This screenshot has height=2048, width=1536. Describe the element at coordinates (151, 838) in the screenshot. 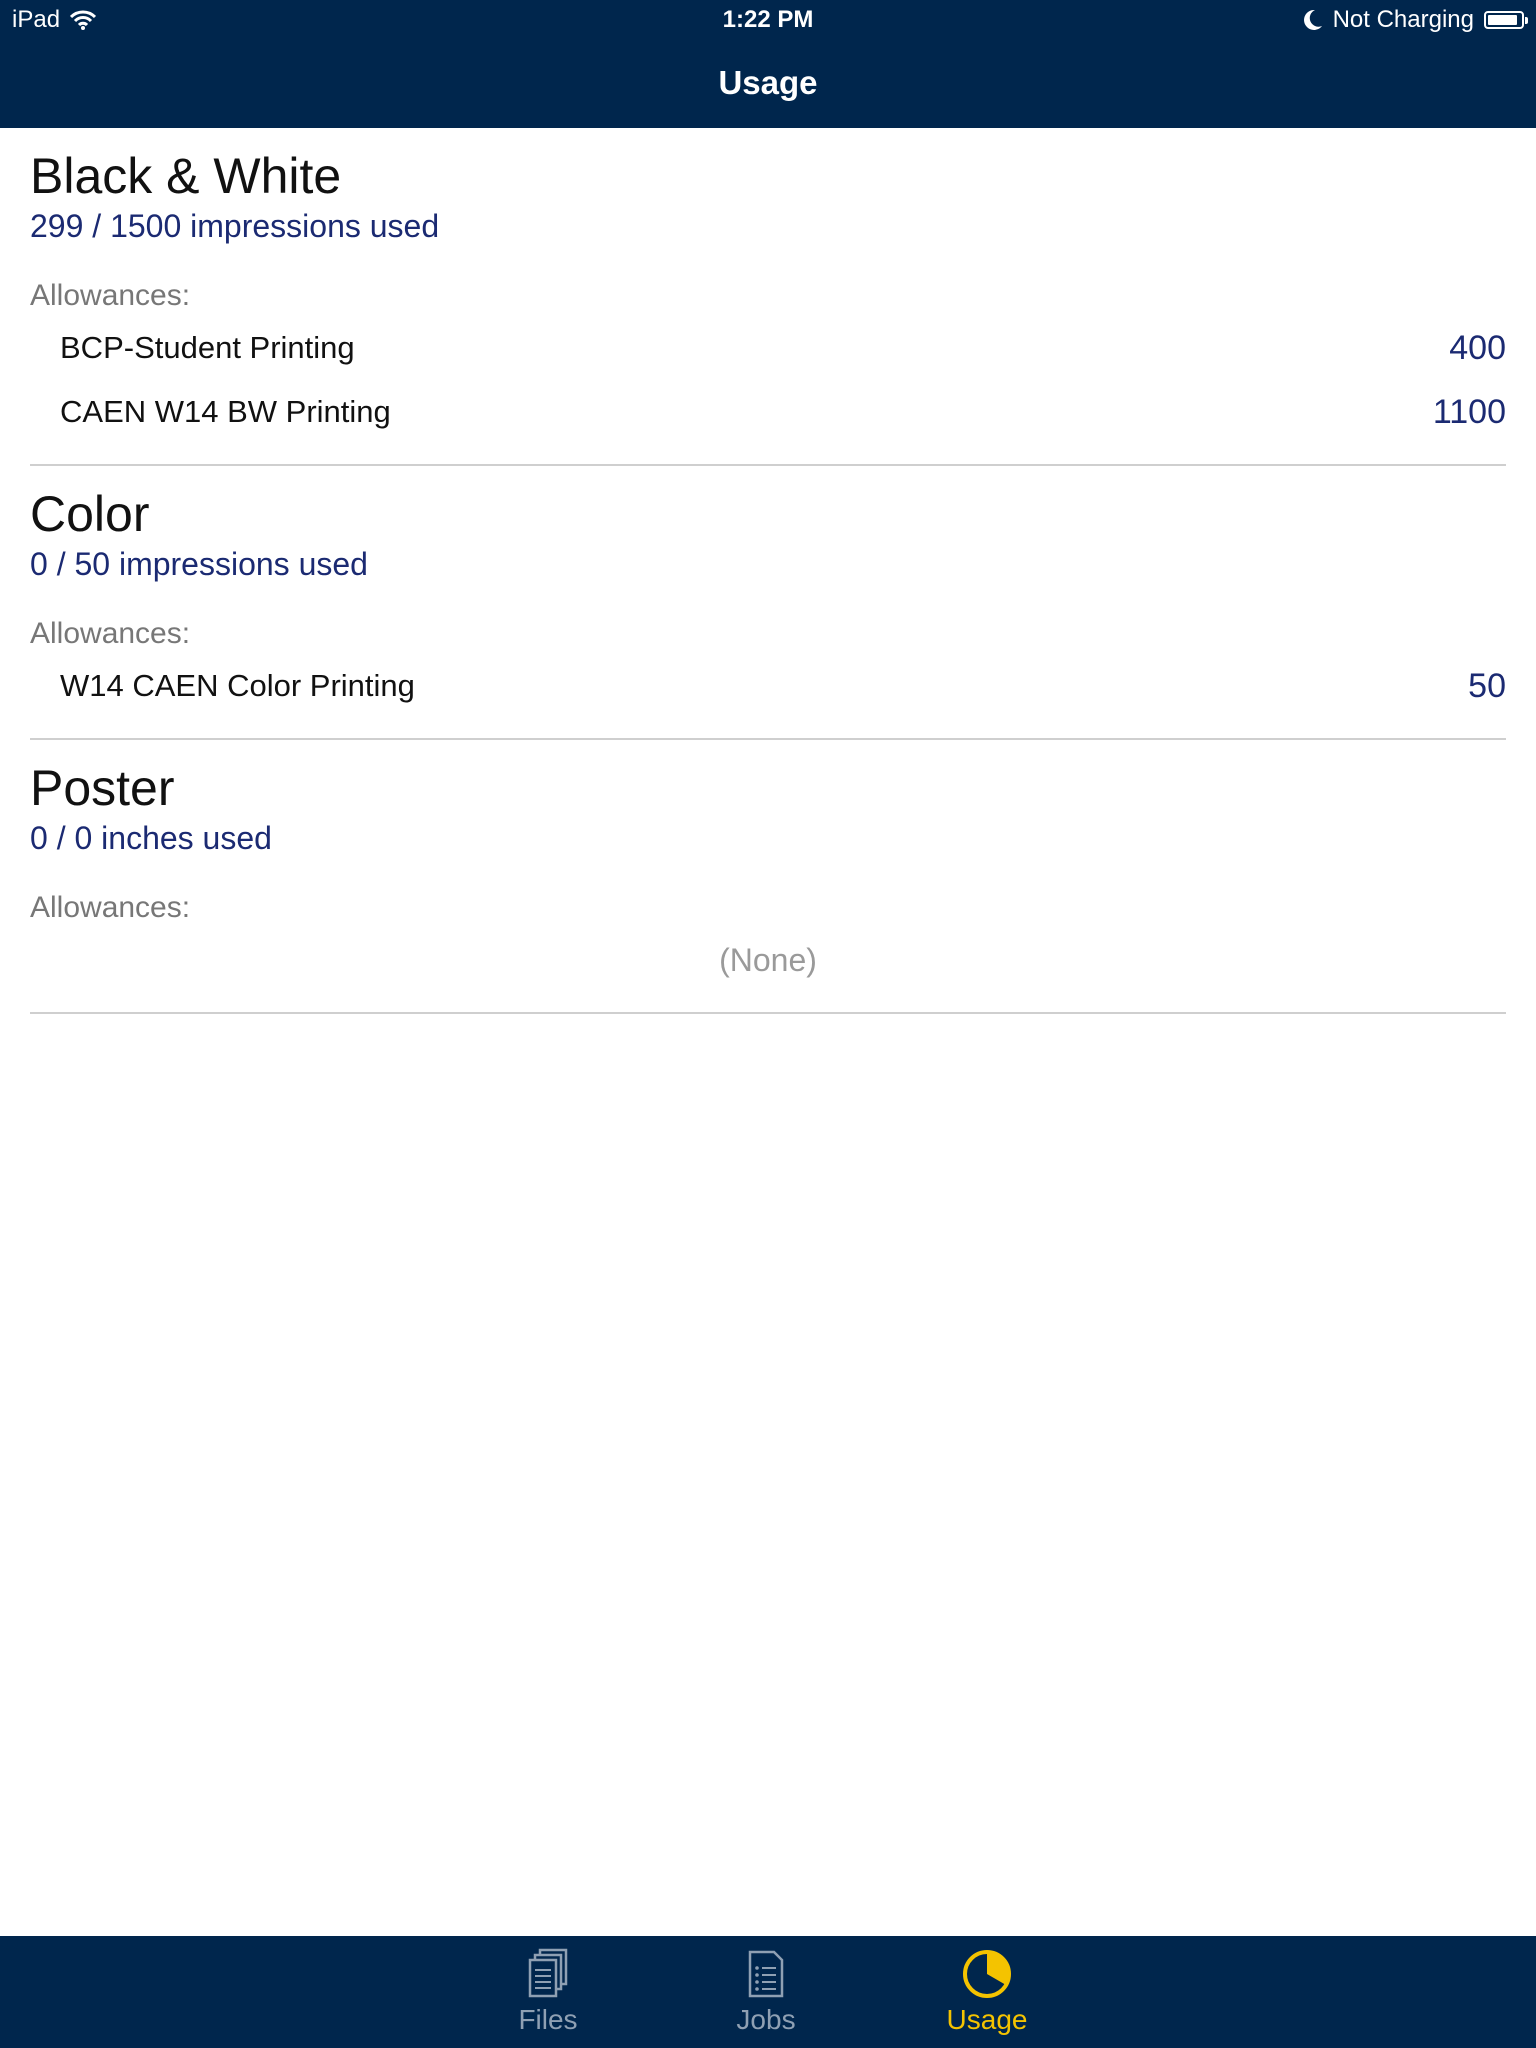

I see `section-usage: 0 / 0 inches used` at that location.